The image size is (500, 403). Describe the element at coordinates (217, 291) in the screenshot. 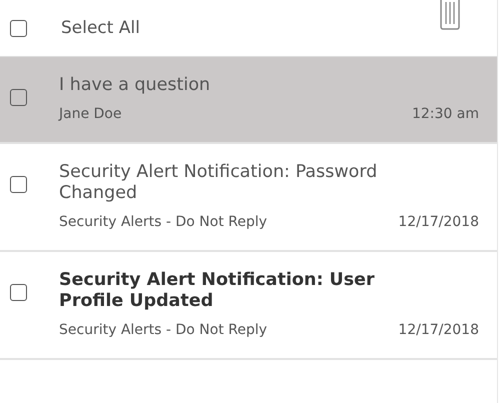

I see `message-subject: Security Alert Notification: User Profile Updated` at that location.